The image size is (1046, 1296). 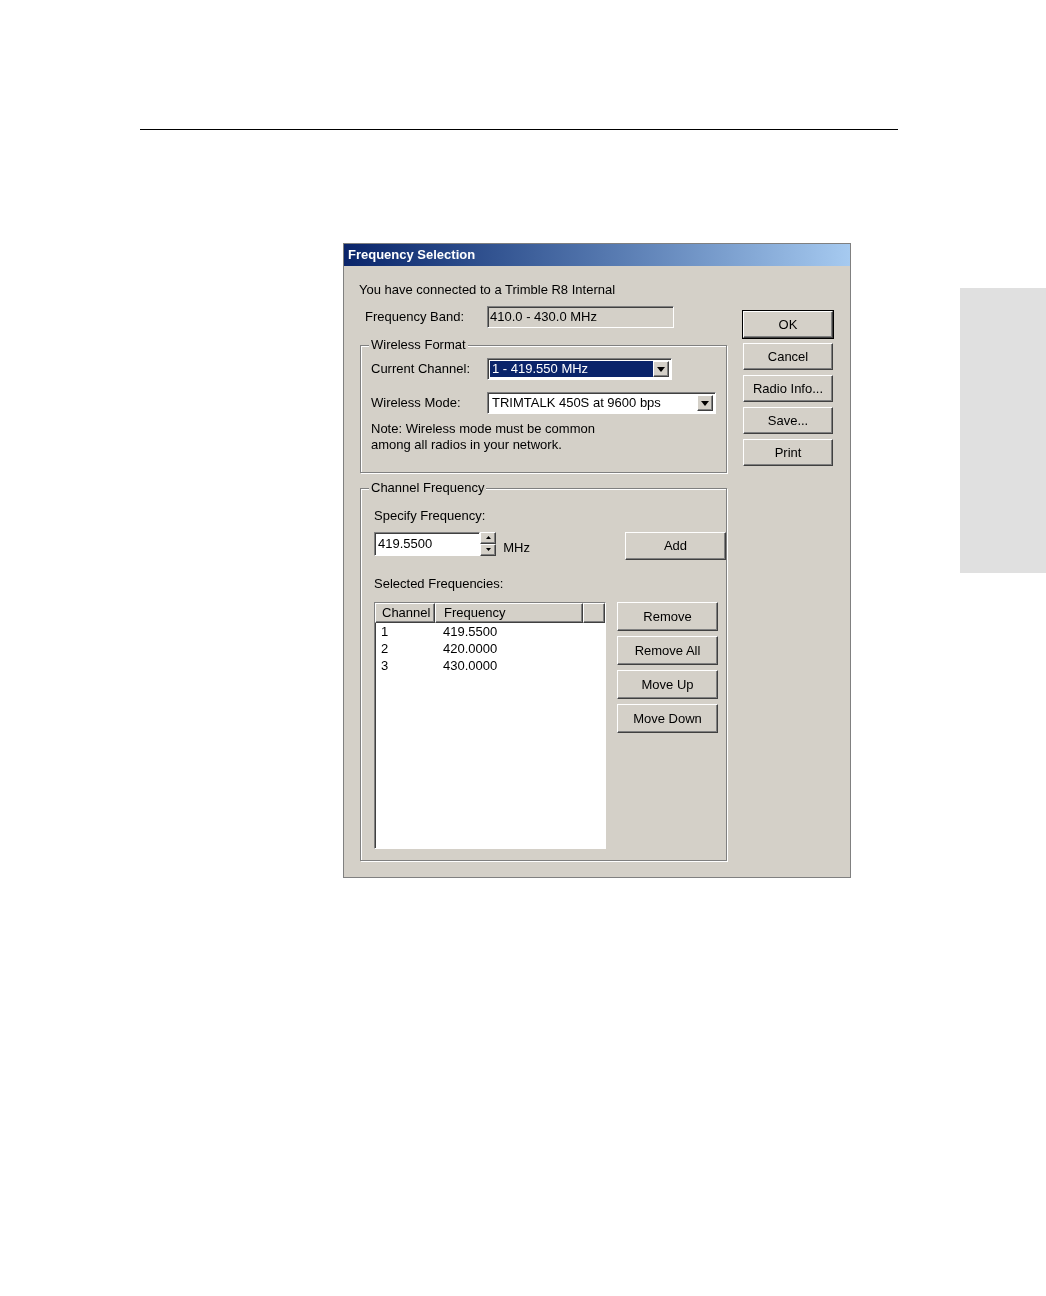 I want to click on table-cell-text: 420.0000, so click(x=470, y=648).